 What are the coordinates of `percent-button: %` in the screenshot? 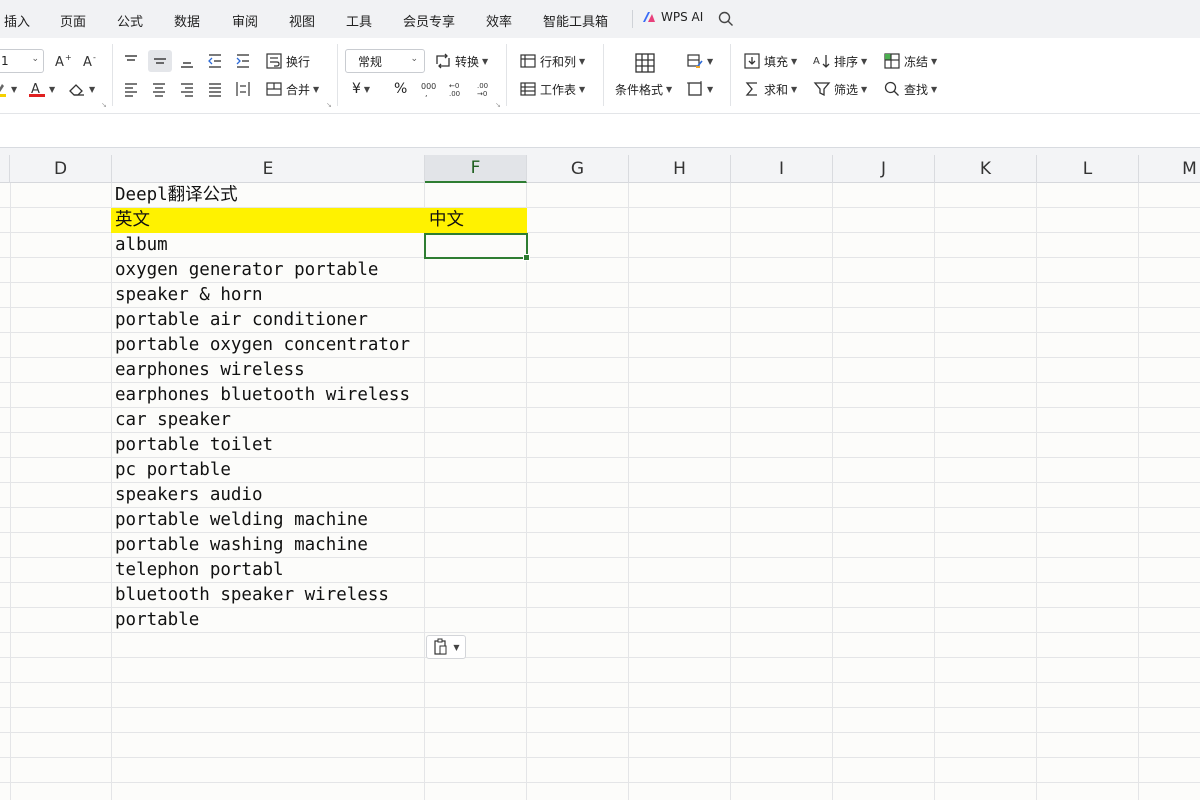 It's located at (400, 89).